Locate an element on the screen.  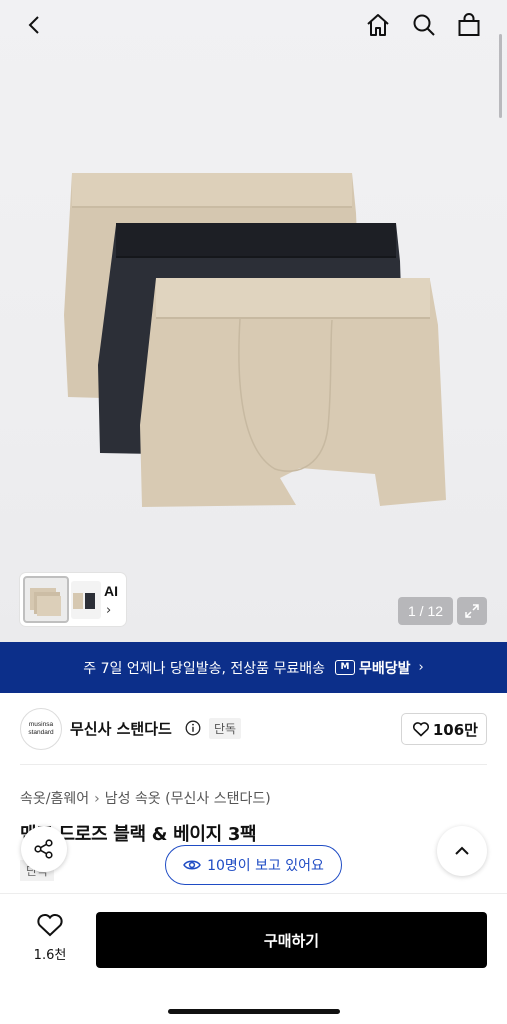
viewers-badge: 10명이 보고 있어요 is located at coordinates (253, 865).